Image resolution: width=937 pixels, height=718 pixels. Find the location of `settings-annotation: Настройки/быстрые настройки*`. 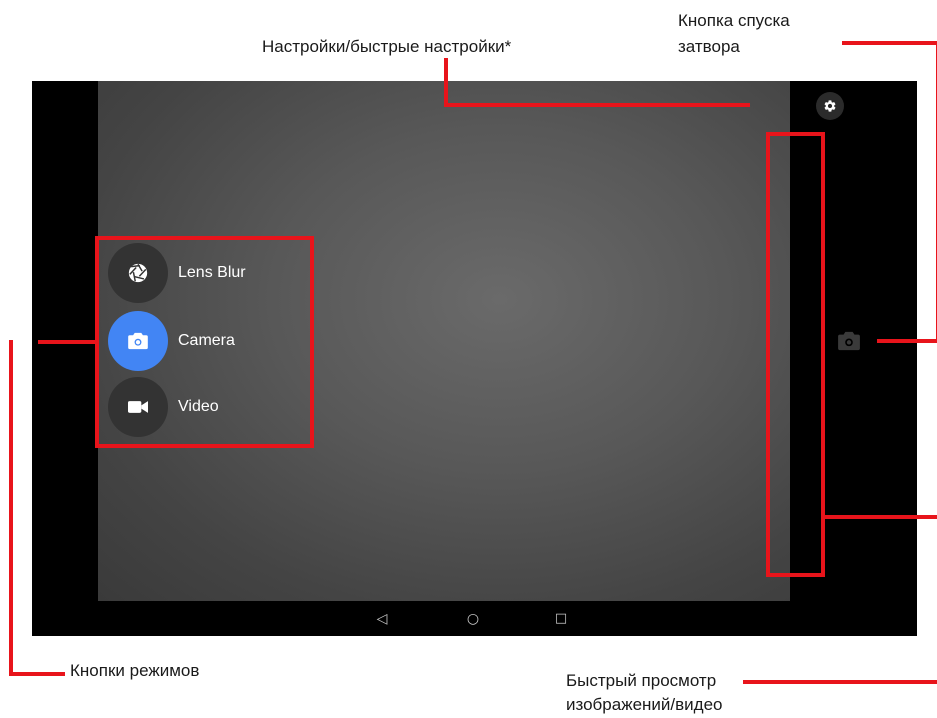

settings-annotation: Настройки/быстрые настройки* is located at coordinates (387, 46).